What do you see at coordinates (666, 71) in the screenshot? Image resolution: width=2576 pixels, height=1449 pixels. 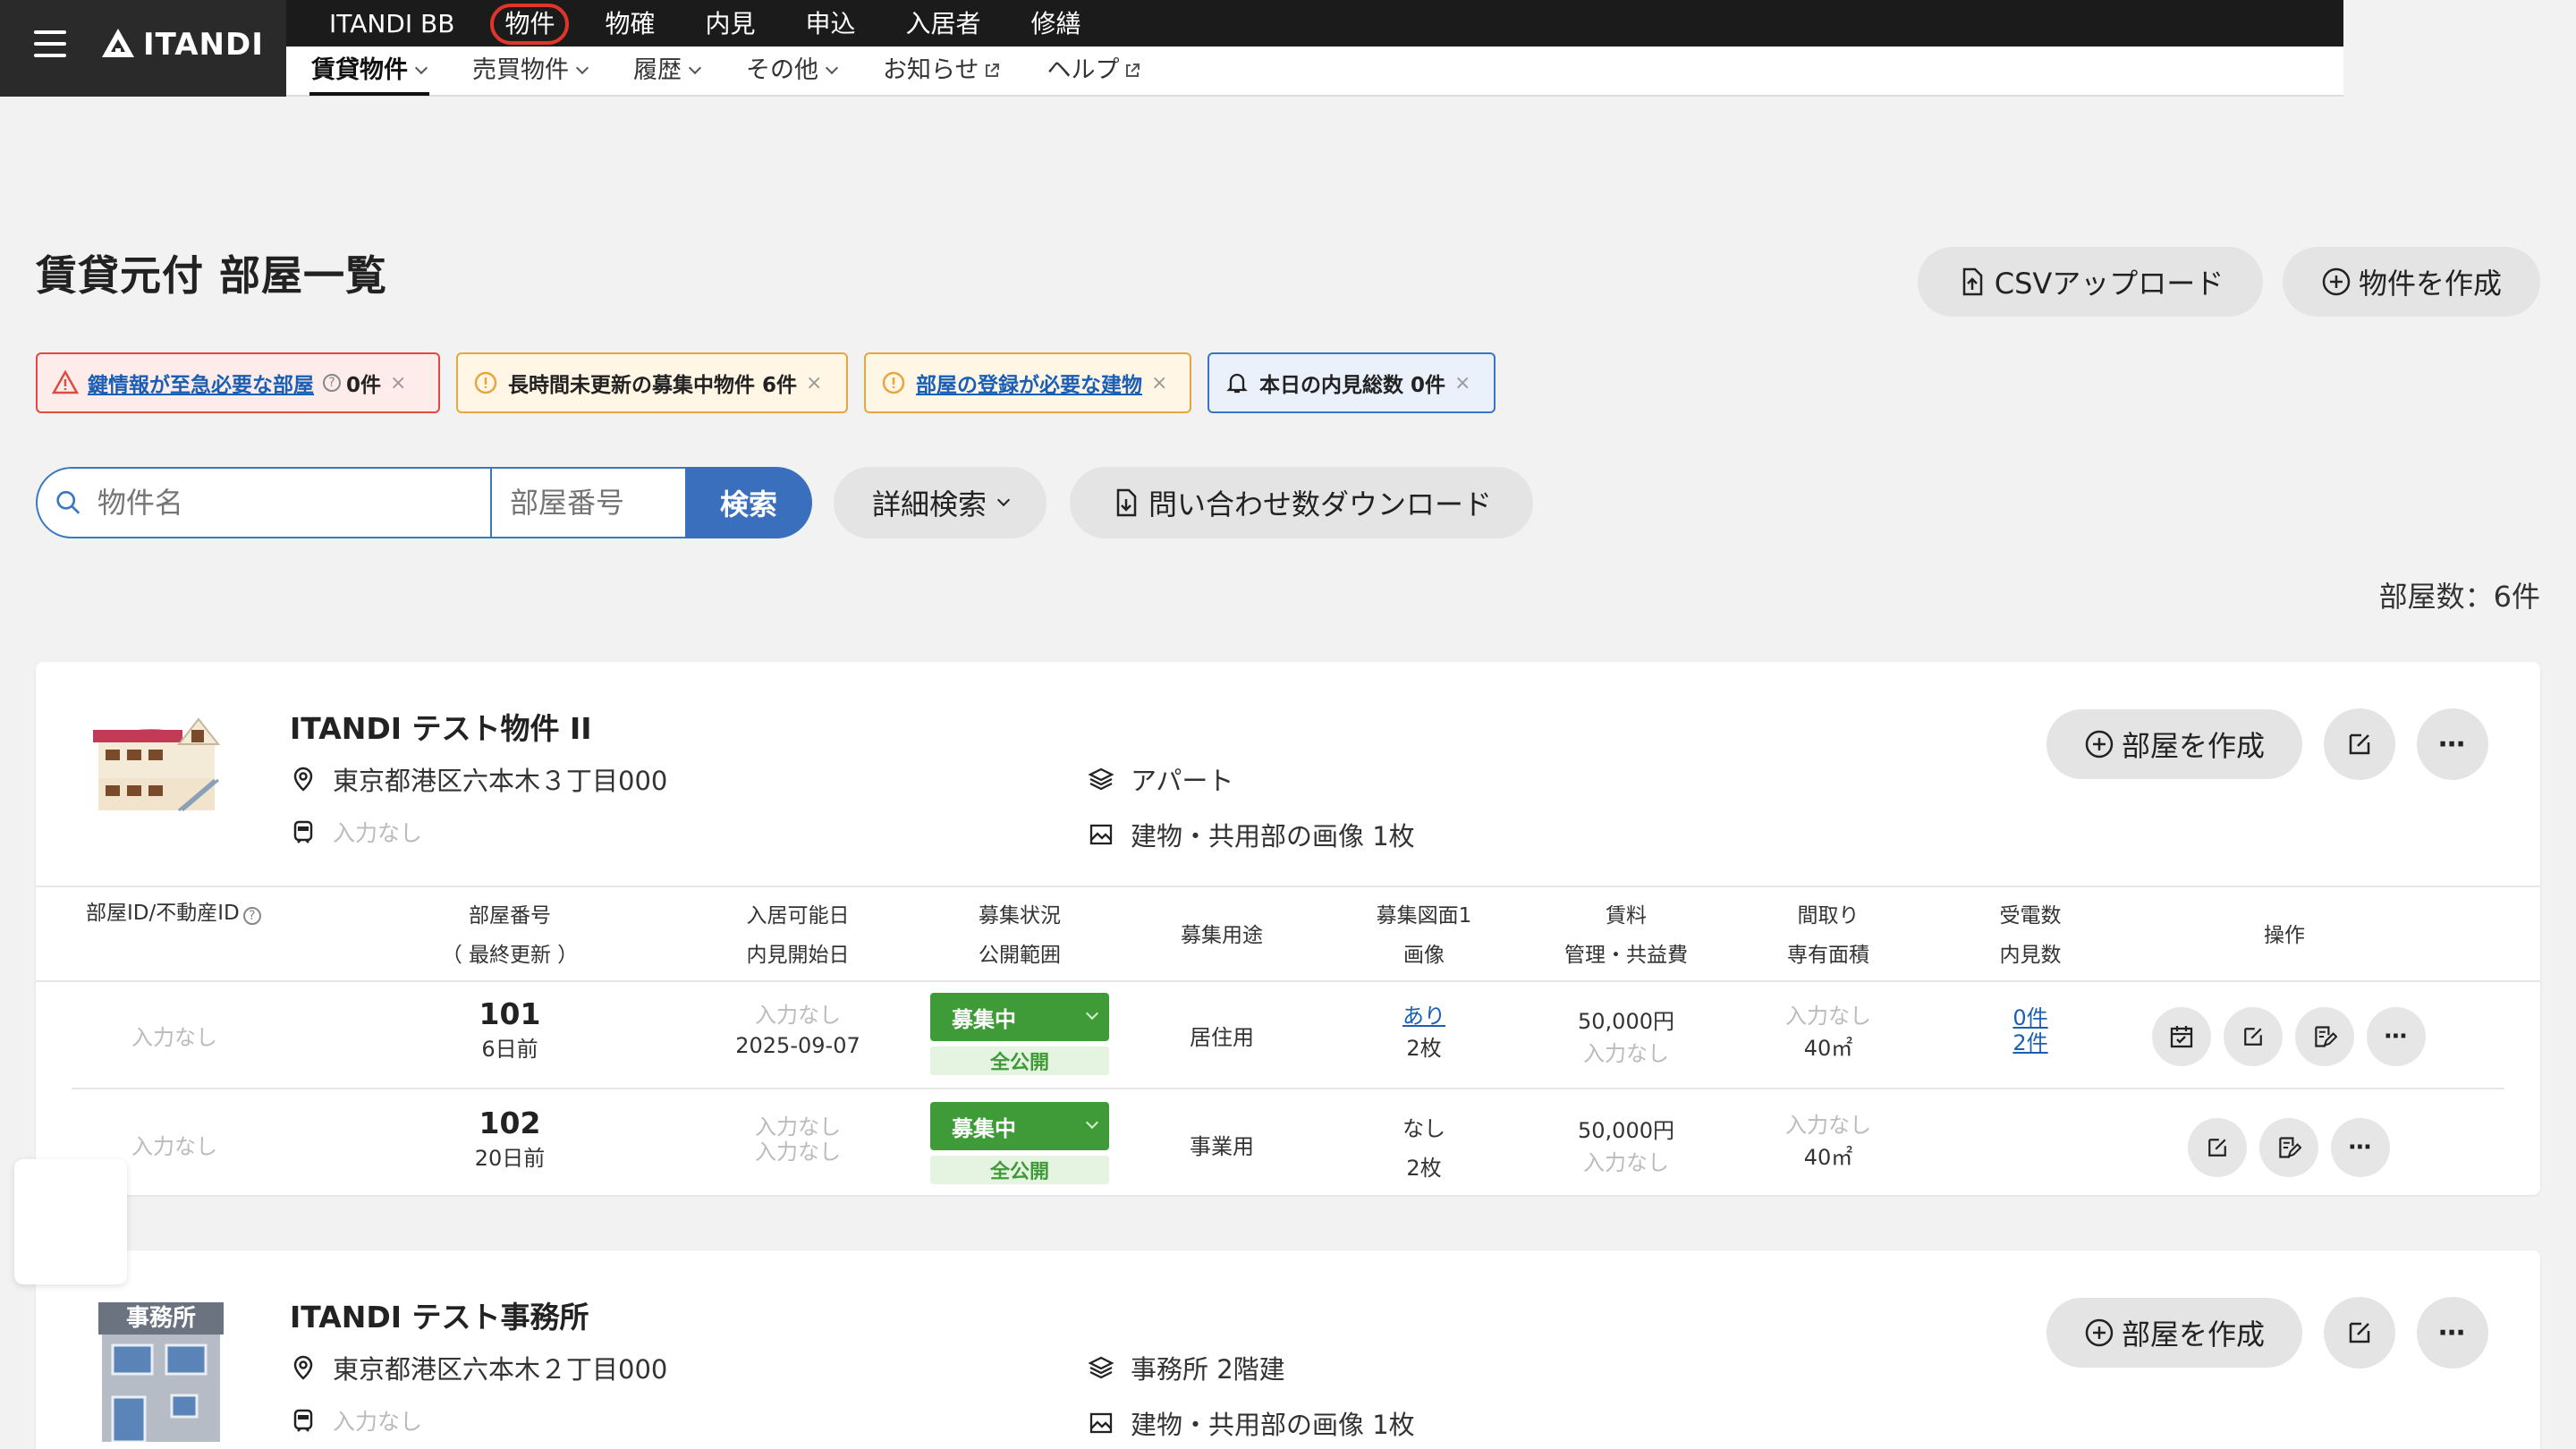 I see `sub-nav-rireki: 履歴` at bounding box center [666, 71].